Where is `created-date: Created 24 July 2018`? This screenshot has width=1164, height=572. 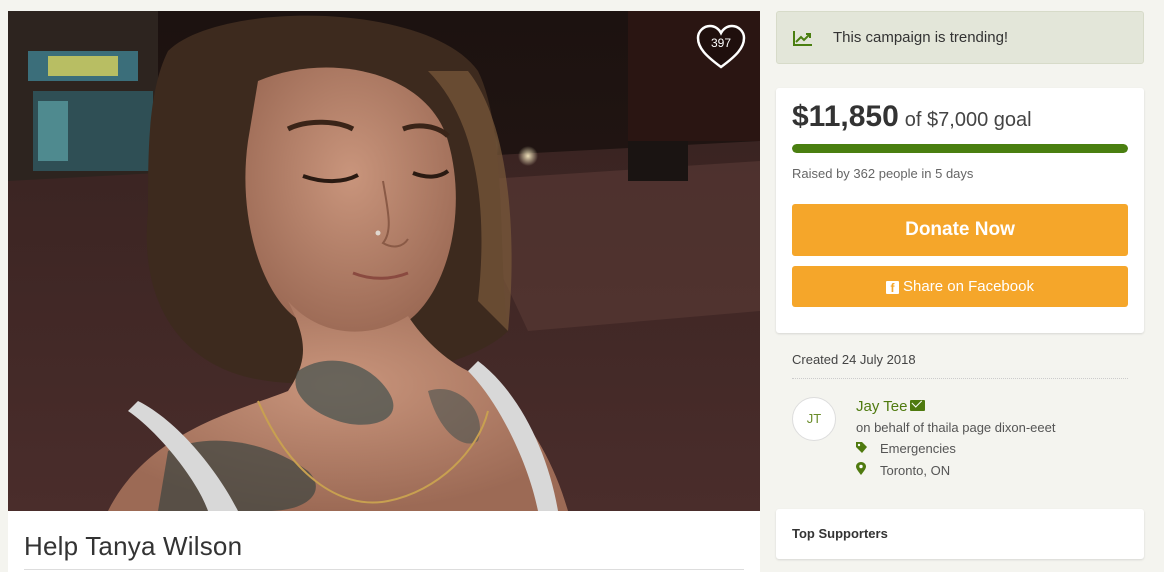 created-date: Created 24 July 2018 is located at coordinates (854, 359).